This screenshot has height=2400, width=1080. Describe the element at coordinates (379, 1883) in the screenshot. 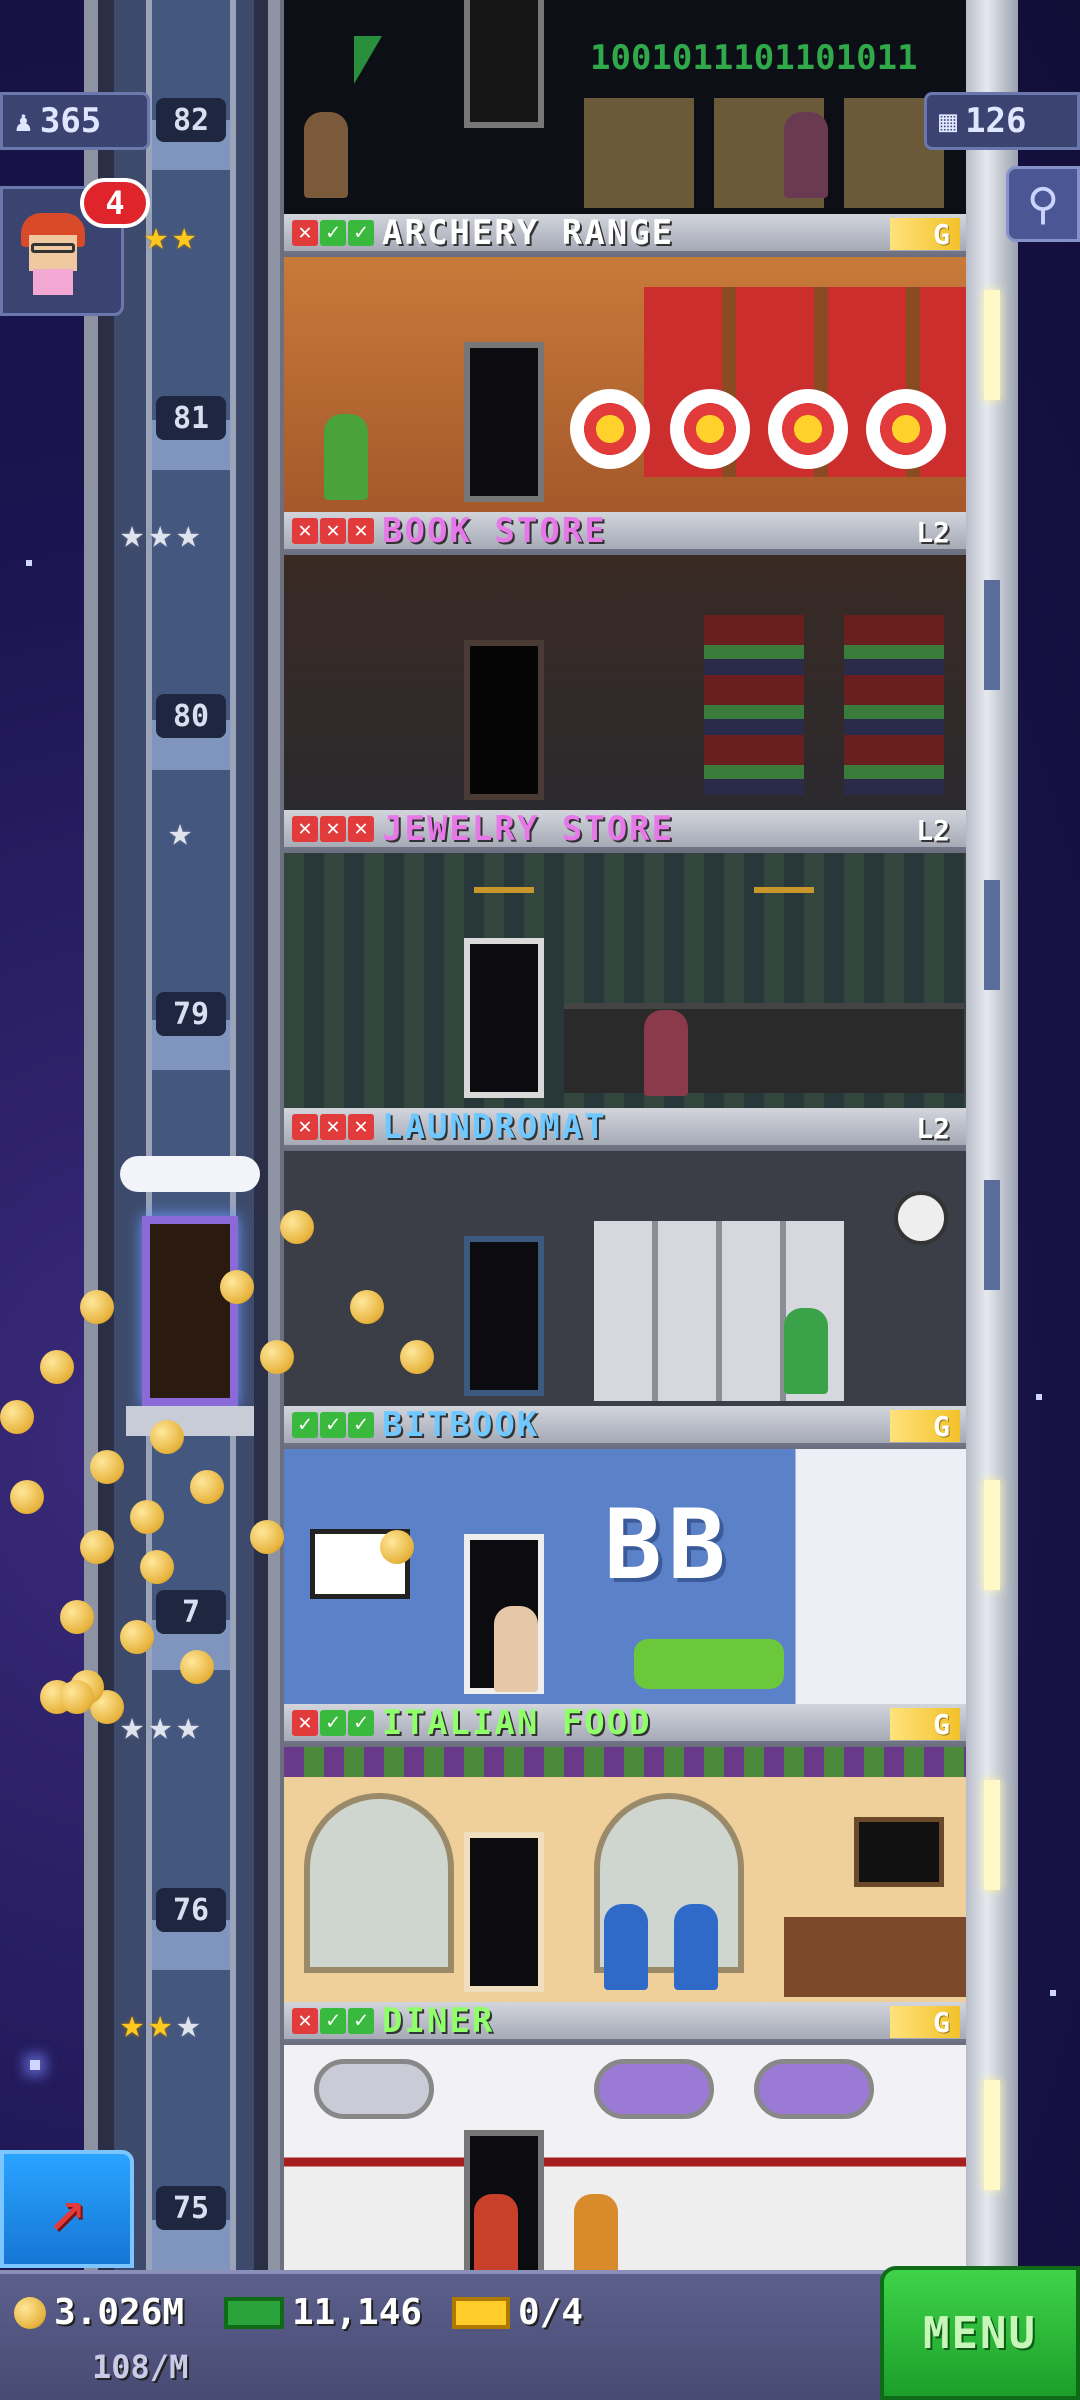

I see `arched-window` at that location.